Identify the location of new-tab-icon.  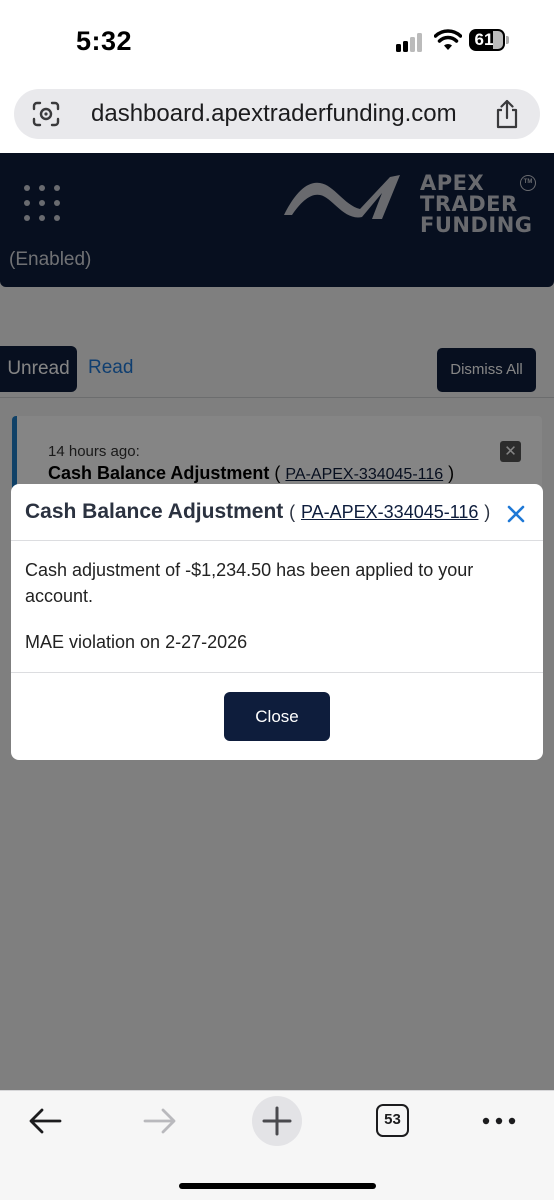
(277, 1121).